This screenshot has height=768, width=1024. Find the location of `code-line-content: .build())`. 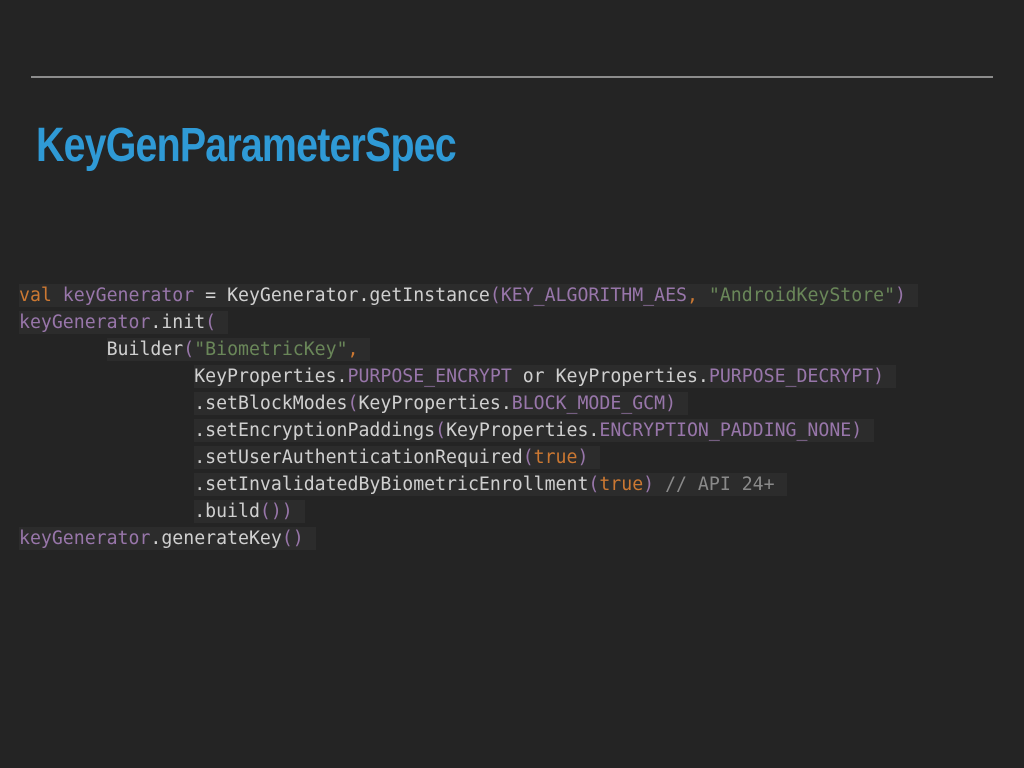

code-line-content: .build()) is located at coordinates (249, 511).